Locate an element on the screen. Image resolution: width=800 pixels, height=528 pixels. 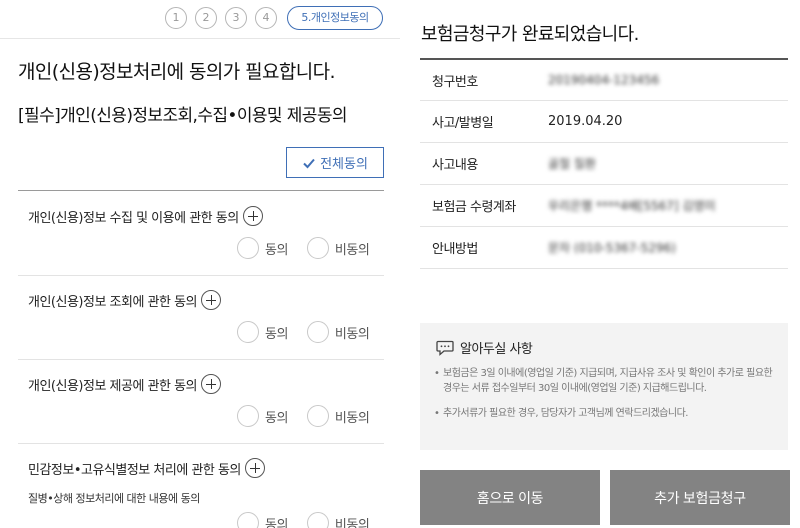
accident-date-value: 2019.04.20 is located at coordinates (585, 121).